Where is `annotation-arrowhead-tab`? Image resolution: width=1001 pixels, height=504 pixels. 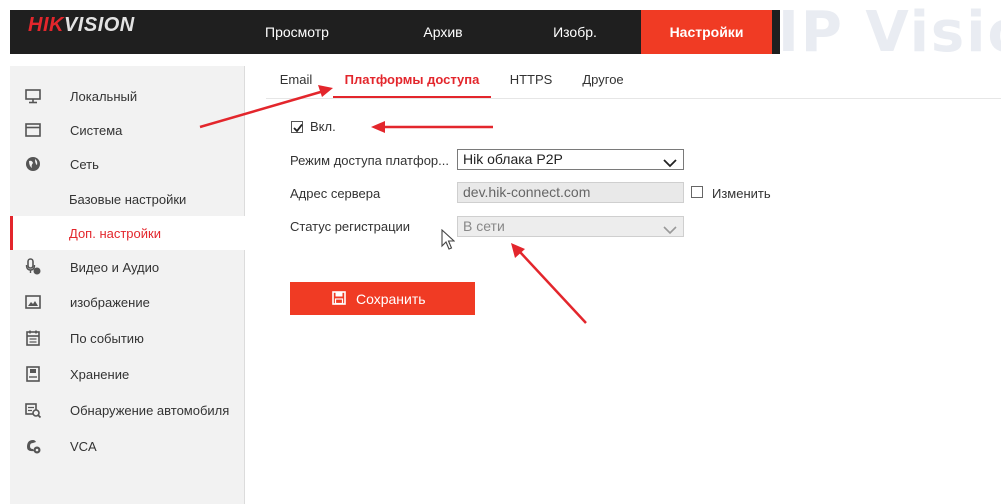
annotation-arrowhead-tab is located at coordinates (325, 91).